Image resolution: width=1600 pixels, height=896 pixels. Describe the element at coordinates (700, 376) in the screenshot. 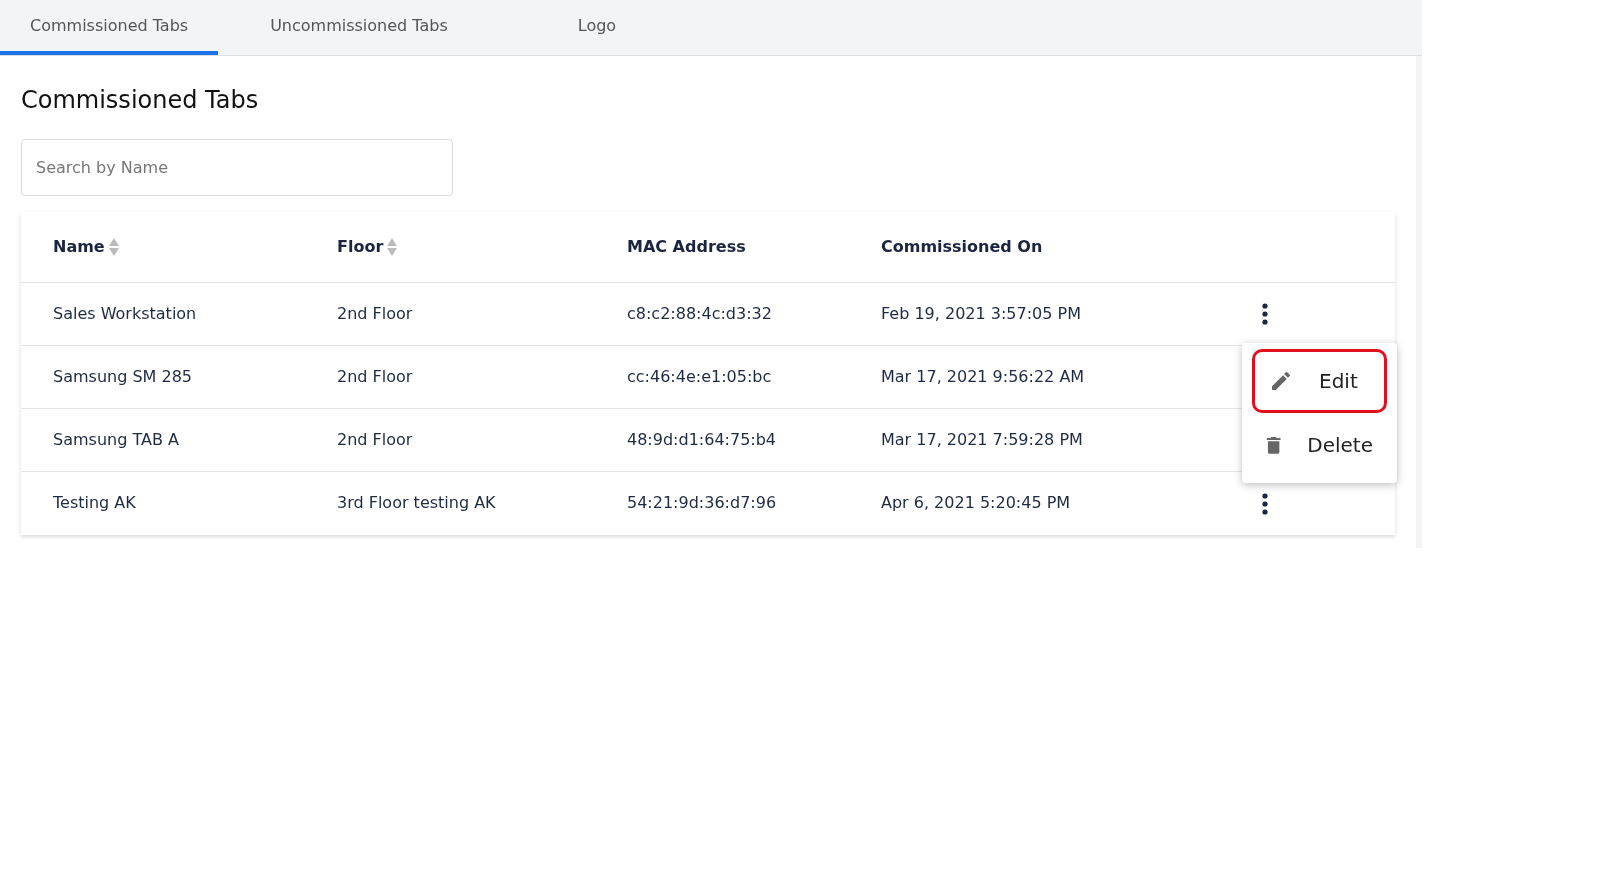

I see `table-cell-text: cc:46:4e:e1:05:bc` at that location.